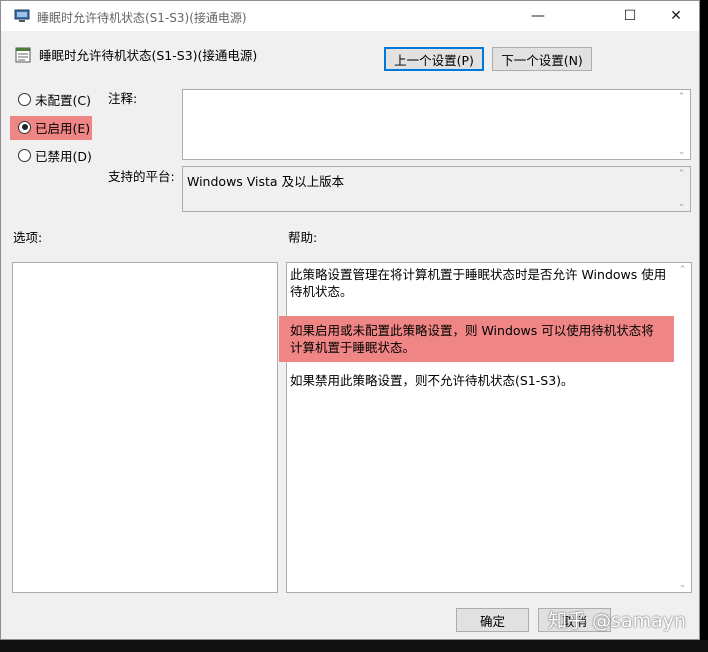 The width and height of the screenshot is (708, 652). Describe the element at coordinates (142, 18) in the screenshot. I see `window-title: 睡眠时允许待机状态(S1-S3)(接通电源)` at that location.